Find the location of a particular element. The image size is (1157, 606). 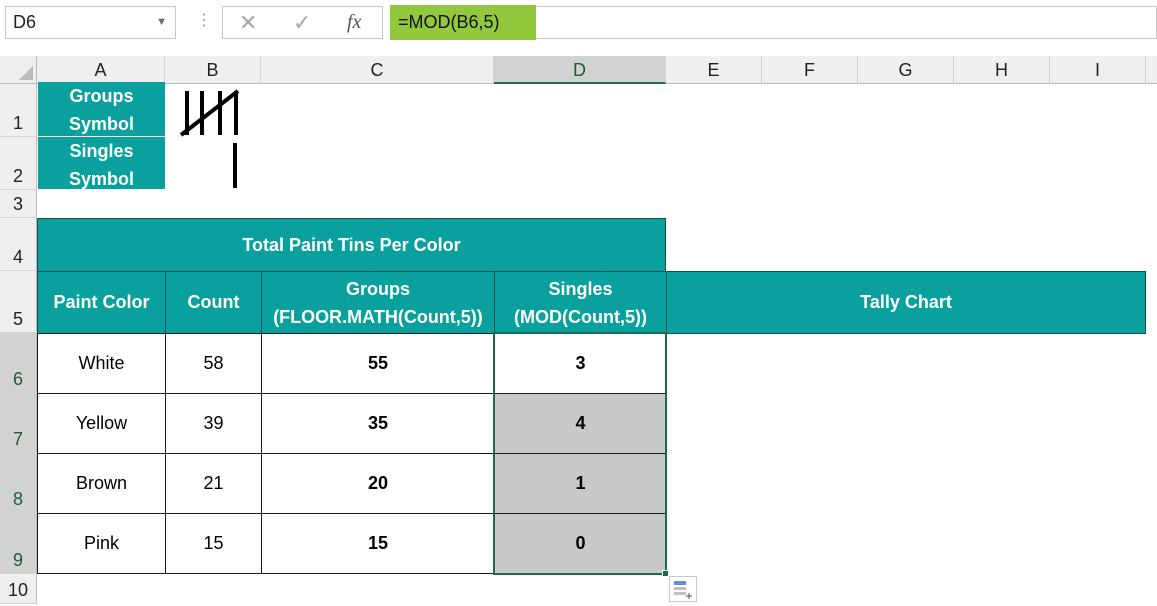

tally-groups-symbol-icon is located at coordinates (209, 138).